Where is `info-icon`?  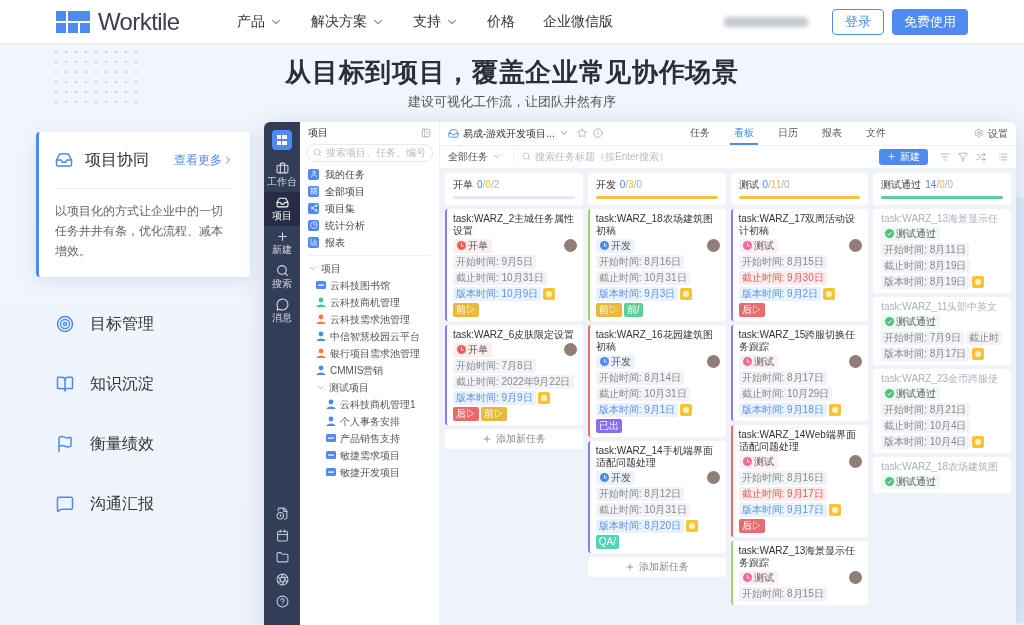
info-icon is located at coordinates (597, 133).